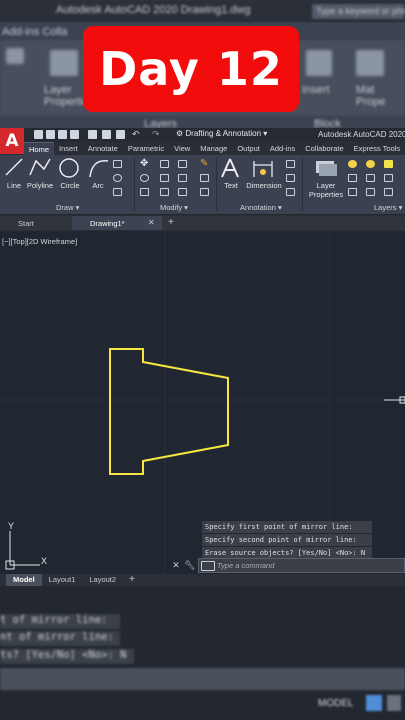 The width and height of the screenshot is (405, 720). Describe the element at coordinates (174, 207) in the screenshot. I see `panel-modify: Modify ▾` at that location.